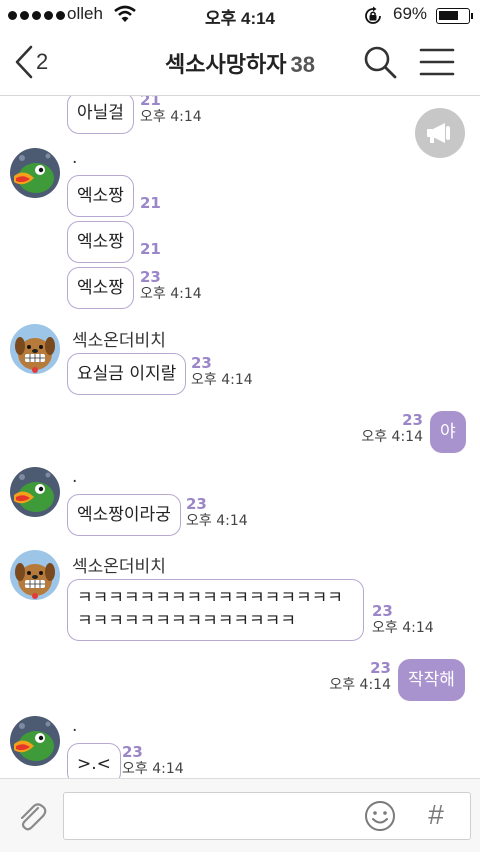 The image size is (480, 852). Describe the element at coordinates (448, 15) in the screenshot. I see `battery-fill` at that location.